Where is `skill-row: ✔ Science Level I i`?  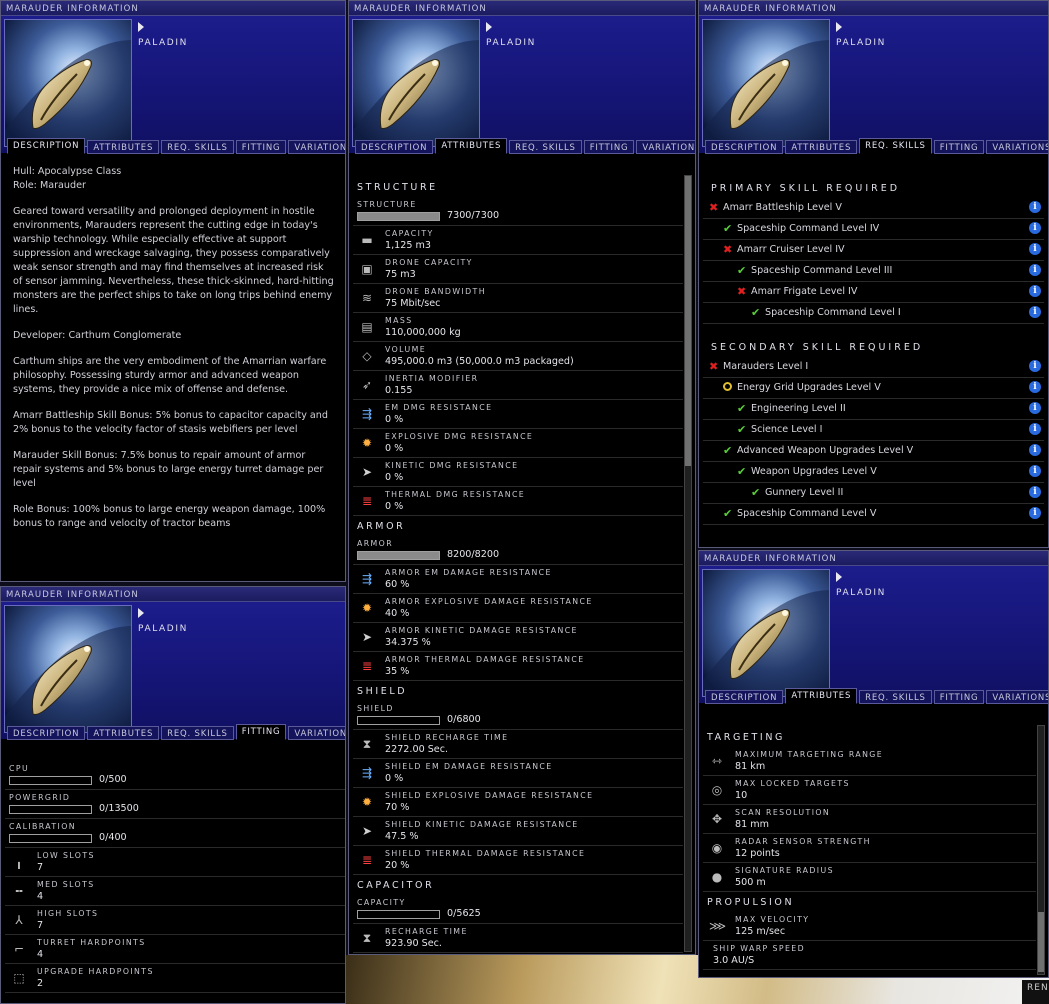 skill-row: ✔ Science Level I i is located at coordinates (873, 430).